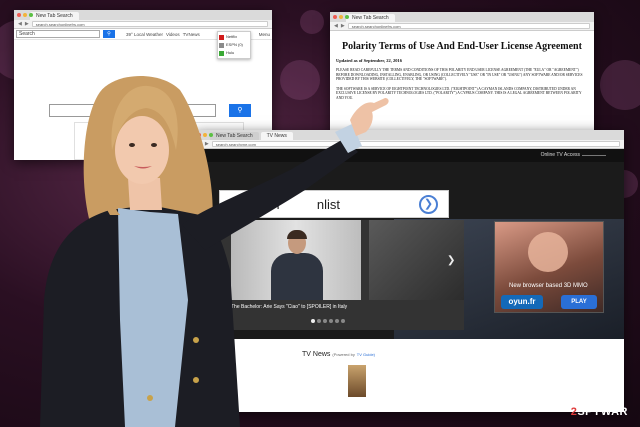  What do you see at coordinates (328, 321) in the screenshot?
I see `slider-pagination` at bounding box center [328, 321].